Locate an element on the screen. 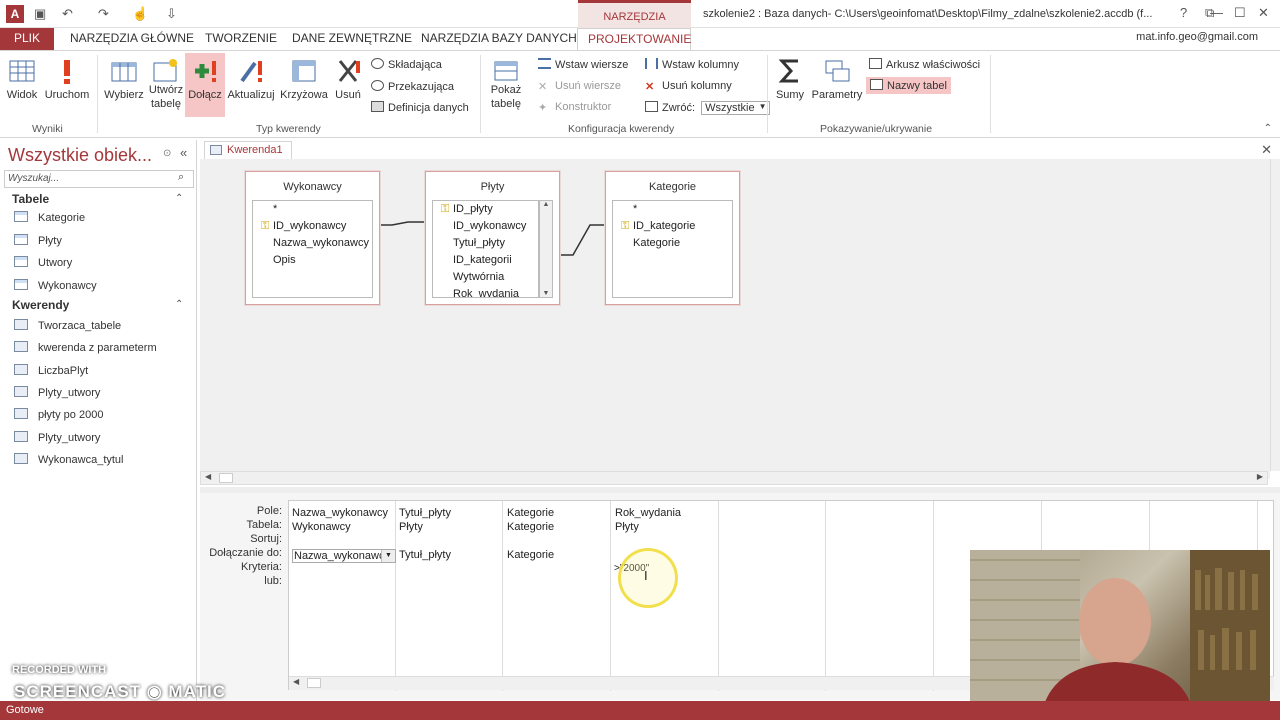 Image resolution: width=1280 pixels, height=720 pixels. arkusz-wlasciwosci-button: Arkusz właściwości is located at coordinates (924, 64).